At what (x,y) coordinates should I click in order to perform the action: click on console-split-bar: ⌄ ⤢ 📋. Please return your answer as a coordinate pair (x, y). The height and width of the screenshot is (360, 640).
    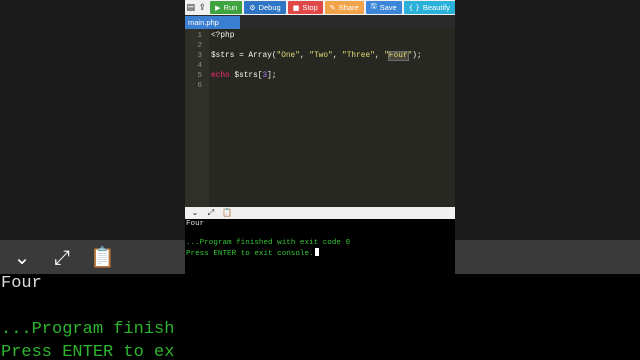
    Looking at the image, I should click on (320, 213).